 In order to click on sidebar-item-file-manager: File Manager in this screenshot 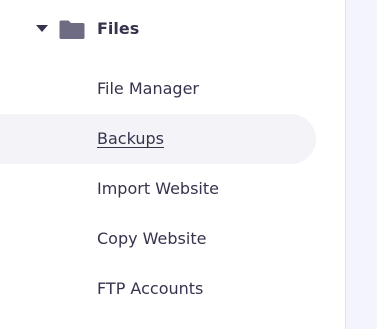, I will do `click(158, 89)`.